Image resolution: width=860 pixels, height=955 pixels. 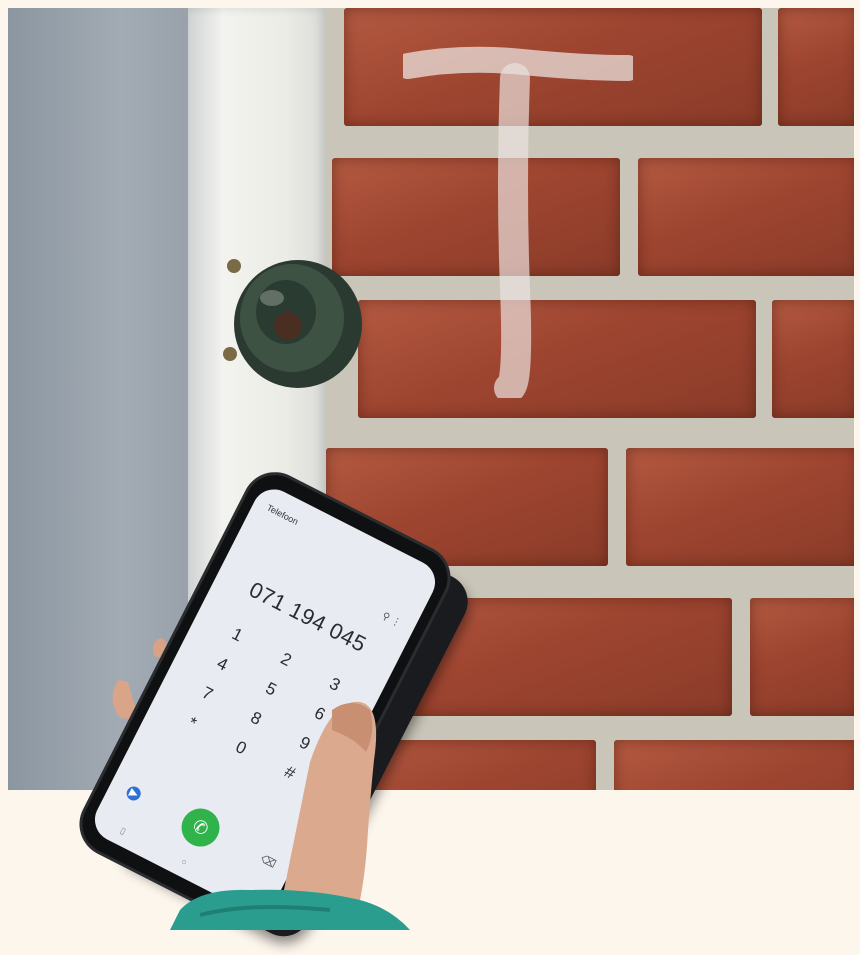 I want to click on key-4: 4, so click(x=222, y=664).